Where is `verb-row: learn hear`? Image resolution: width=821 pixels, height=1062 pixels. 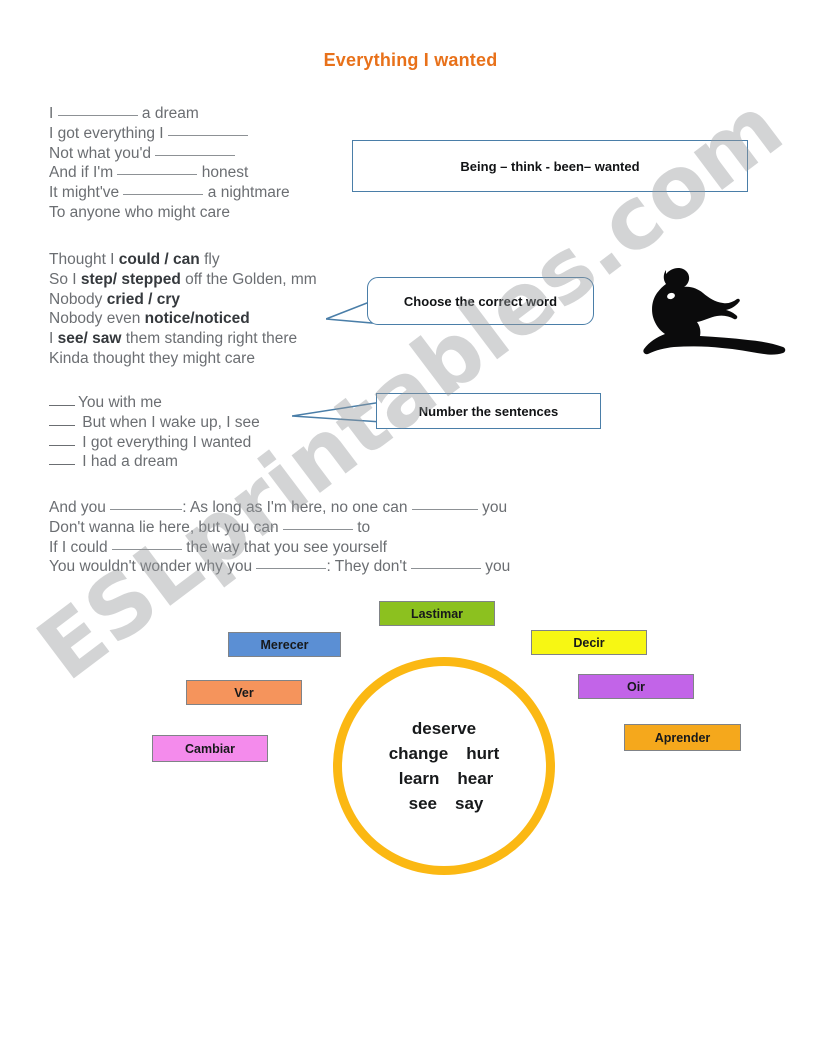 verb-row: learn hear is located at coordinates (444, 778).